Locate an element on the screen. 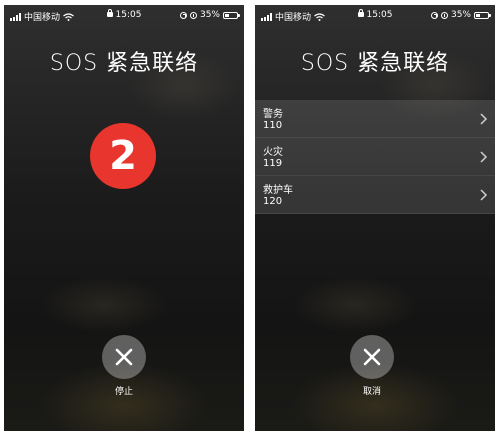 The height and width of the screenshot is (436, 500). contact-name: 警务 is located at coordinates (273, 114).